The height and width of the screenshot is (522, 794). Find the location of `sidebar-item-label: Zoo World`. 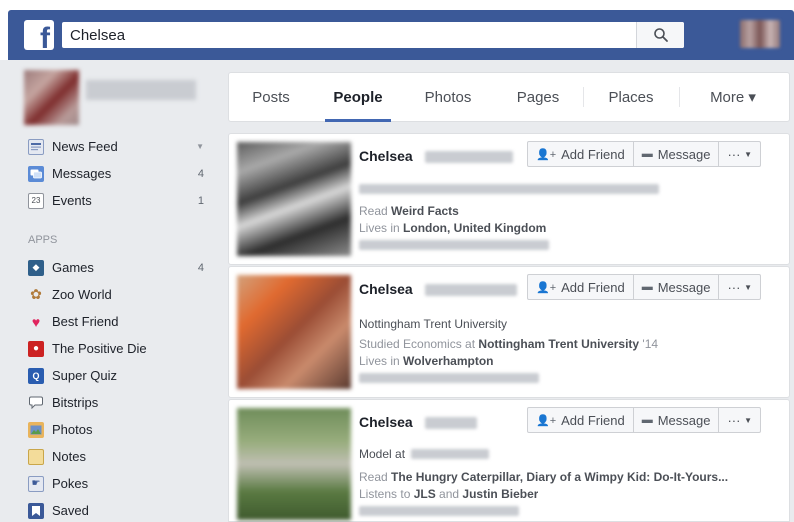

sidebar-item-label: Zoo World is located at coordinates (82, 294).